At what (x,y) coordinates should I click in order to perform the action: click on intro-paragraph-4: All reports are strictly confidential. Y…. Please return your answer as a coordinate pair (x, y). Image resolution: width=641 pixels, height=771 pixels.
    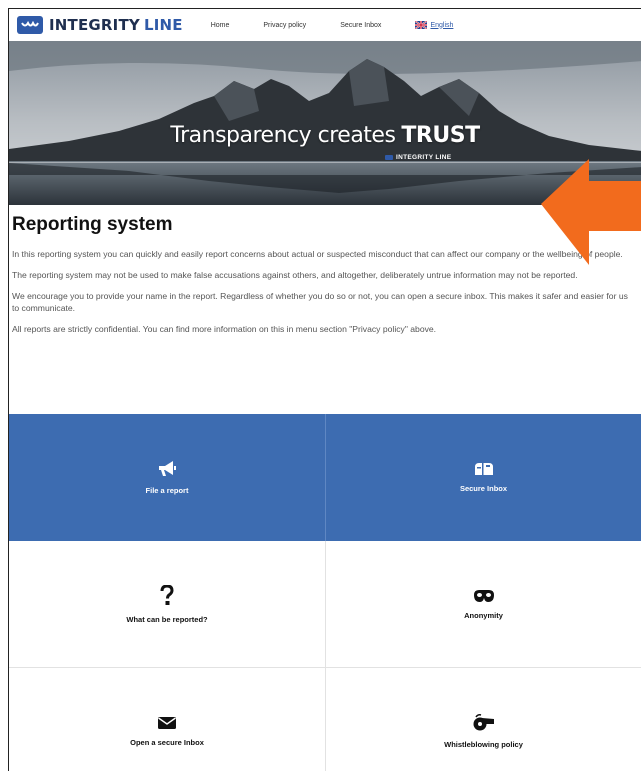
    Looking at the image, I should click on (224, 329).